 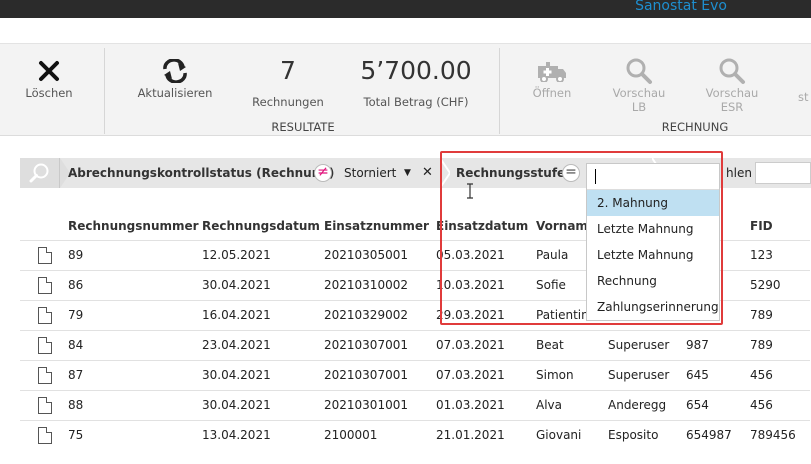 What do you see at coordinates (288, 102) in the screenshot?
I see `invoice-count-label: Rechnungen` at bounding box center [288, 102].